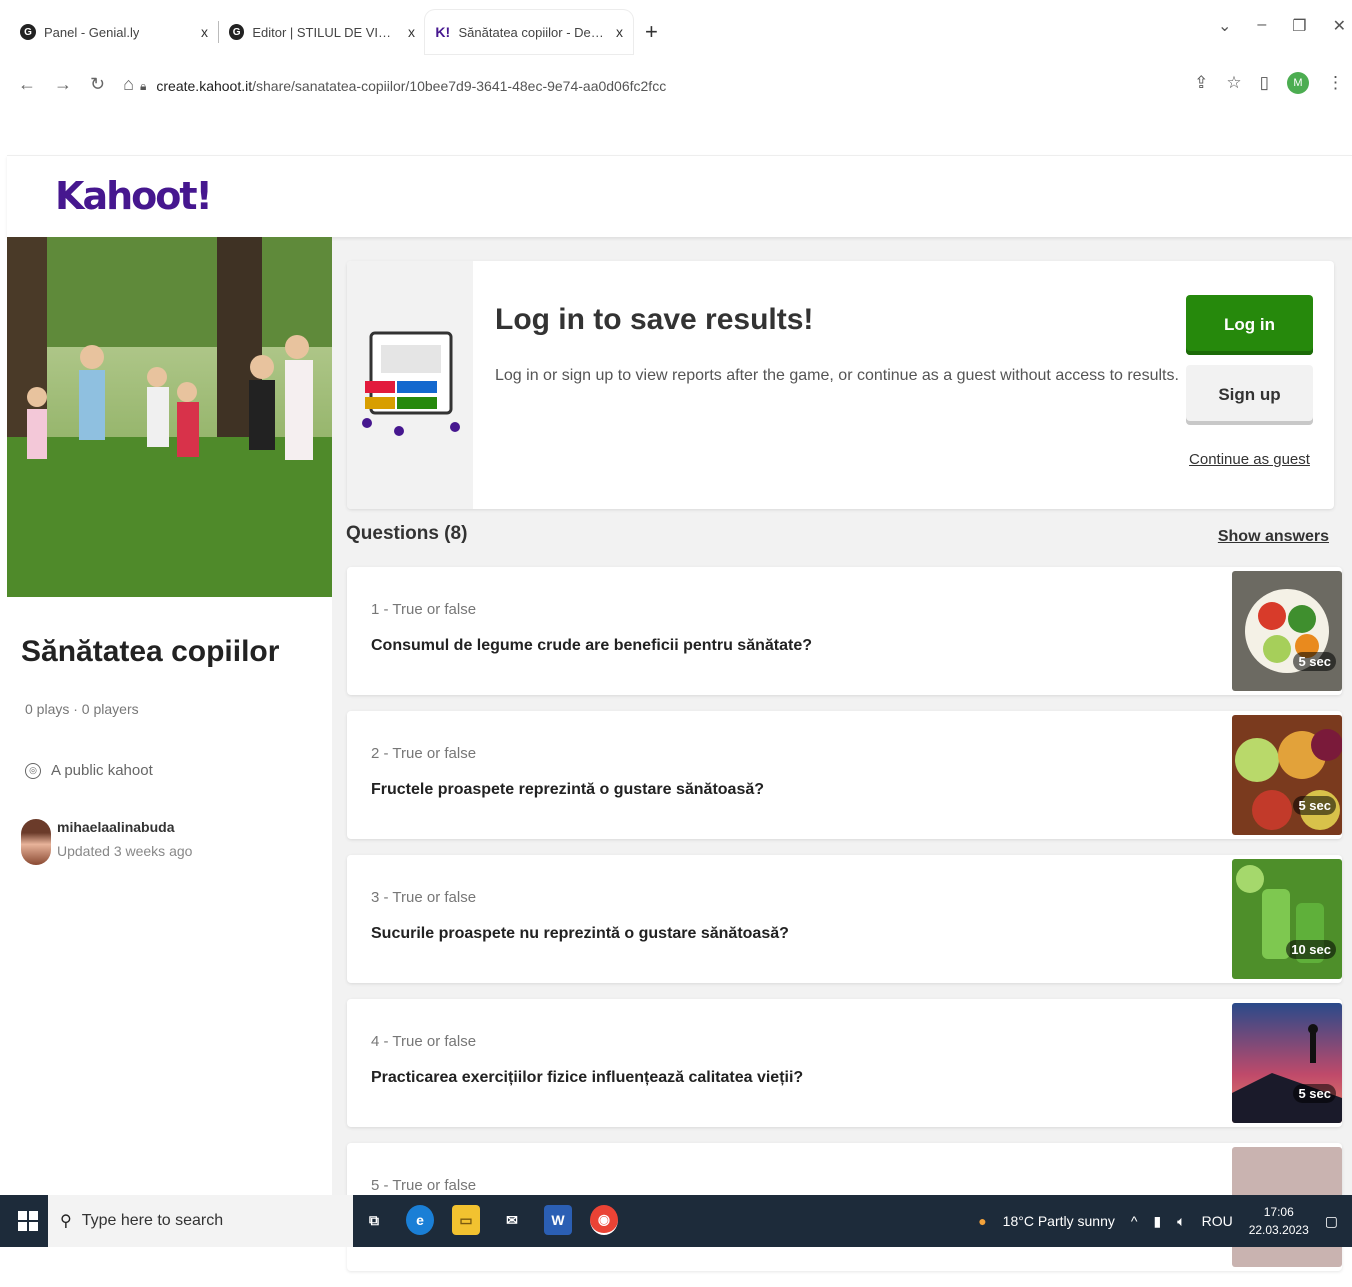 Image resolution: width=1352 pixels, height=1287 pixels. Describe the element at coordinates (1311, 949) in the screenshot. I see `time-limit-badge: 10 sec` at that location.